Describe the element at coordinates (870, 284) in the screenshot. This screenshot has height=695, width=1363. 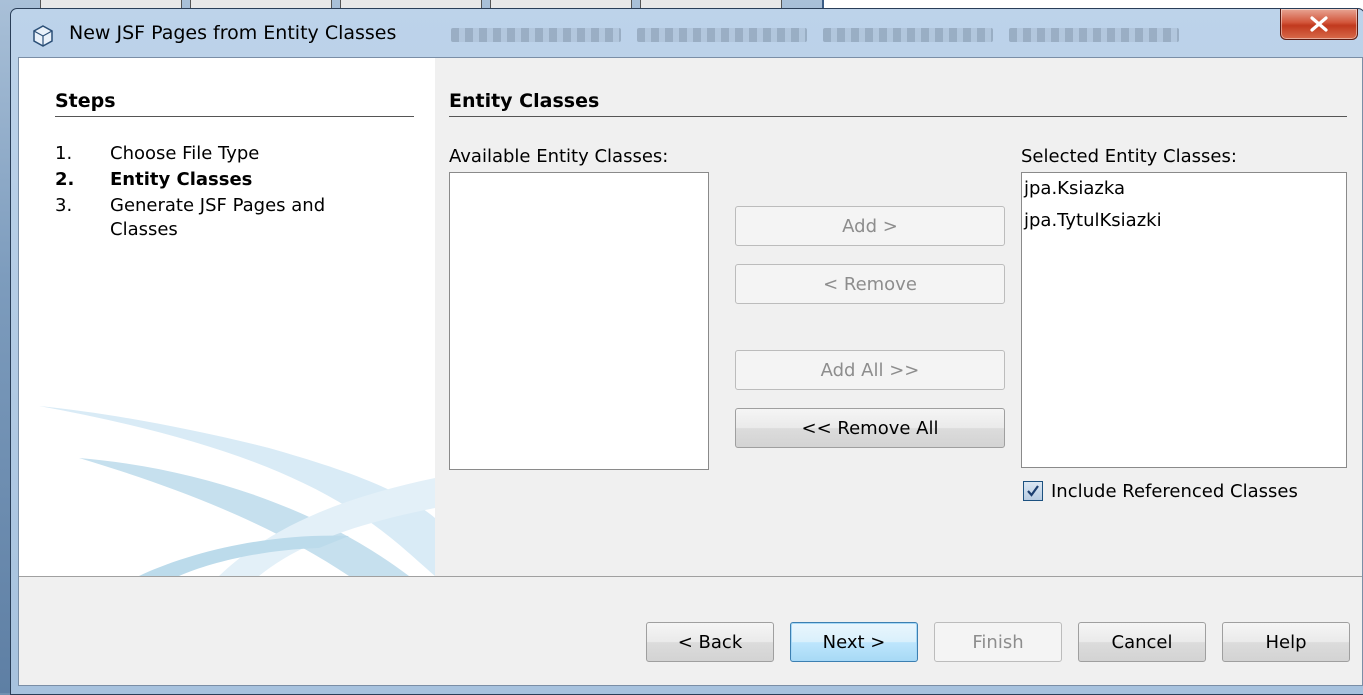
I see `remove-button: < Remove` at that location.